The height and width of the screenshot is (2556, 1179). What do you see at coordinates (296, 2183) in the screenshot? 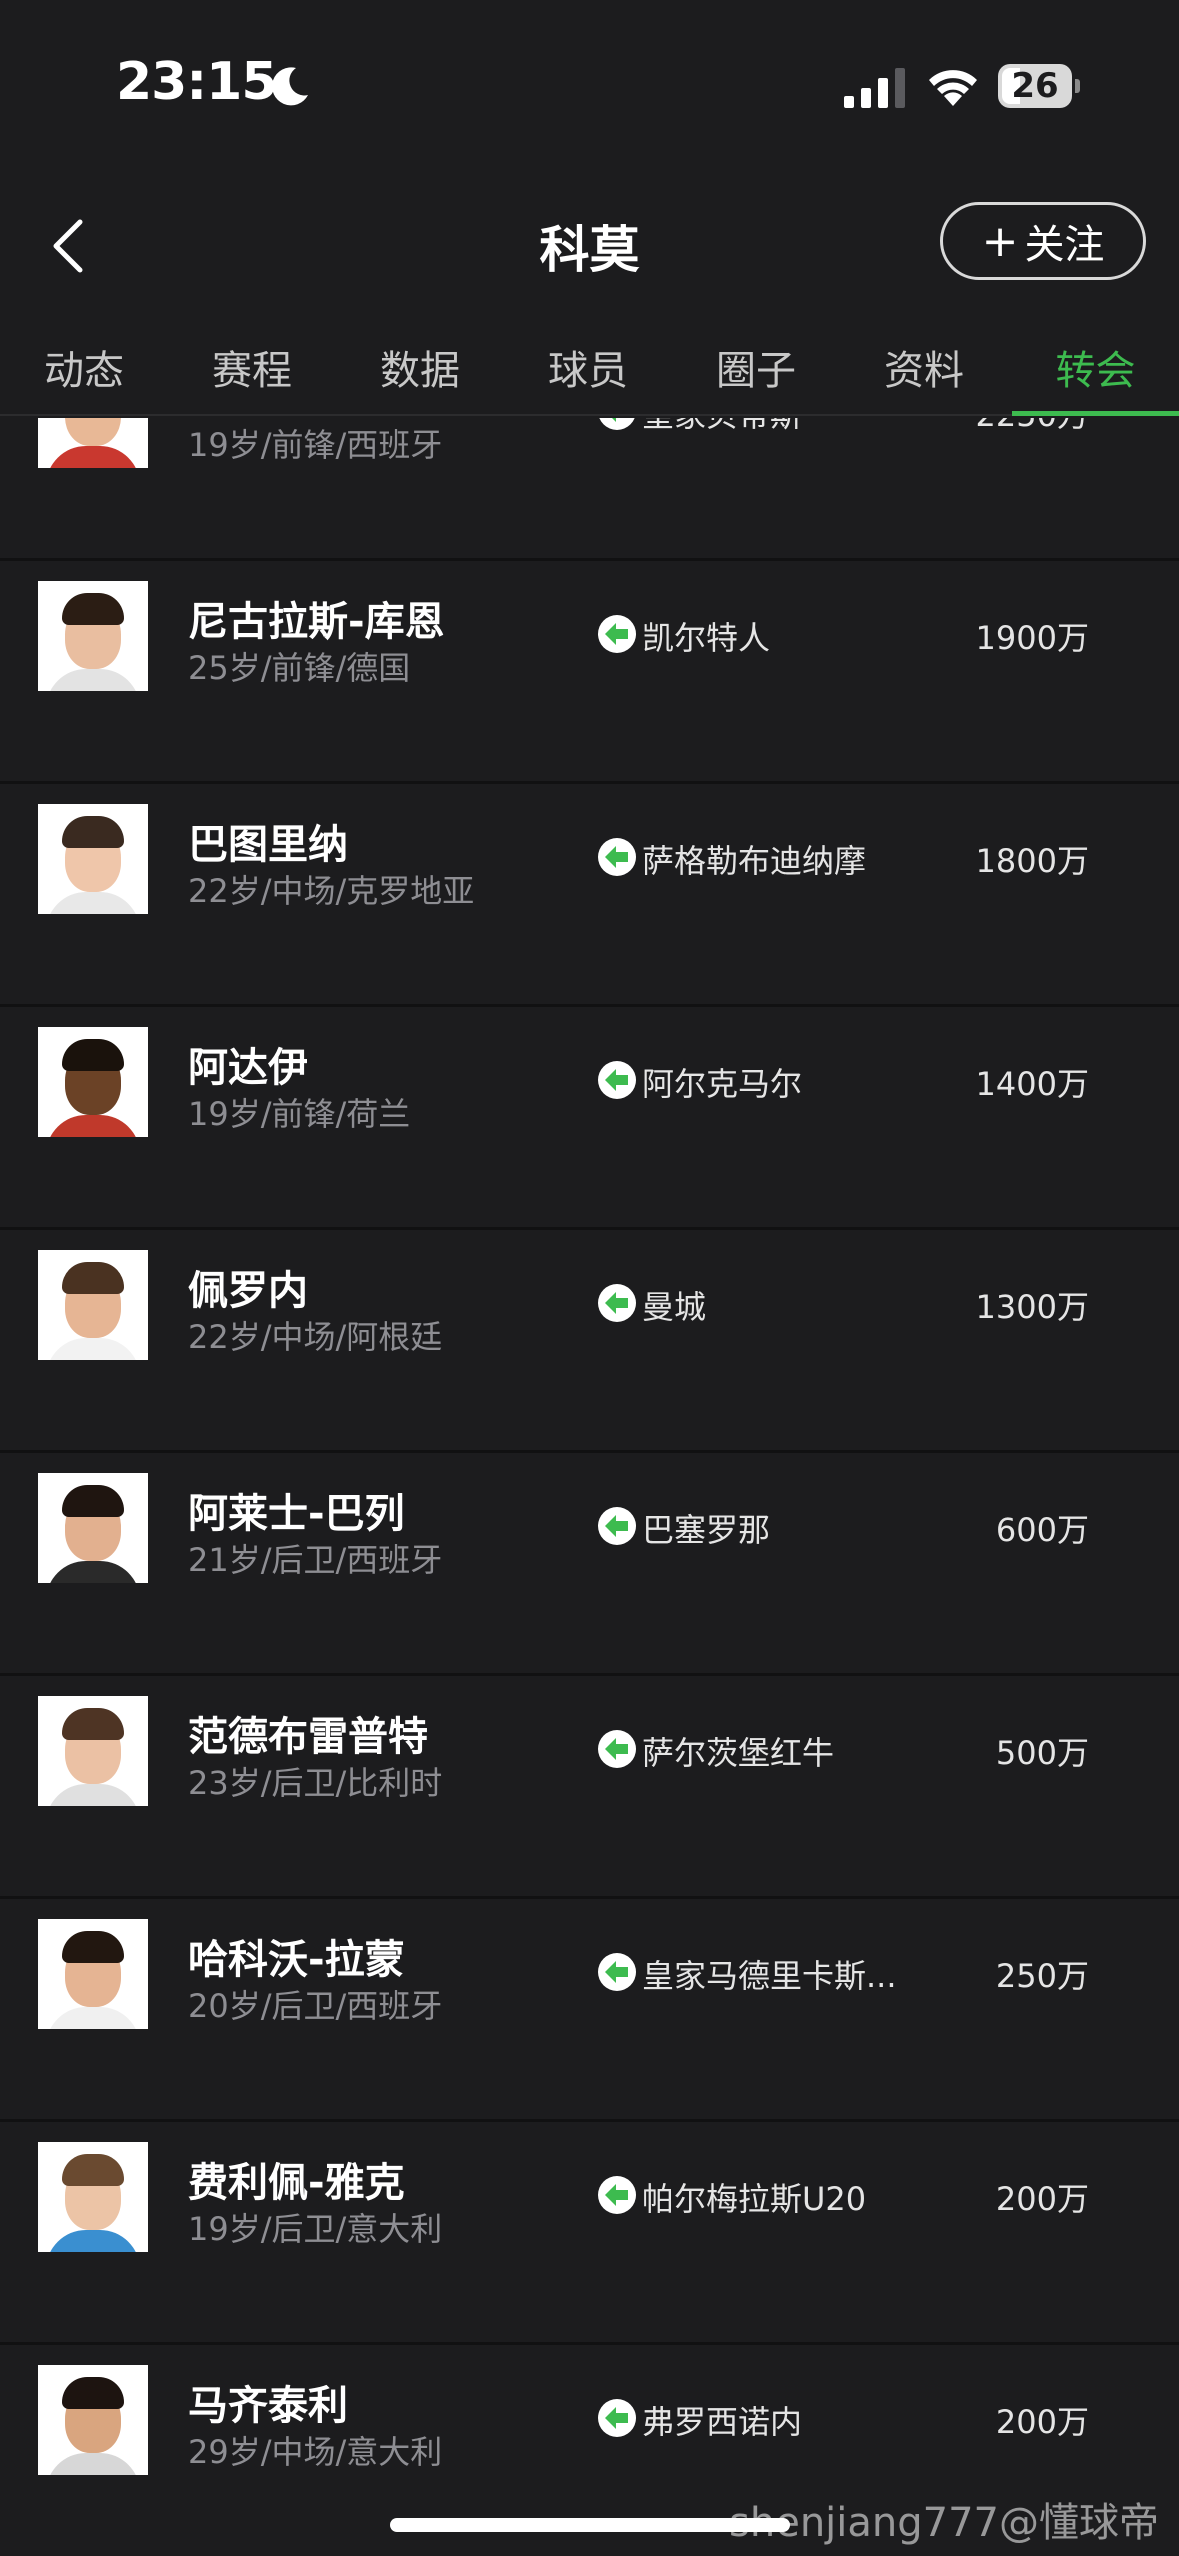
I see `player-name: 费利佩-雅克` at bounding box center [296, 2183].